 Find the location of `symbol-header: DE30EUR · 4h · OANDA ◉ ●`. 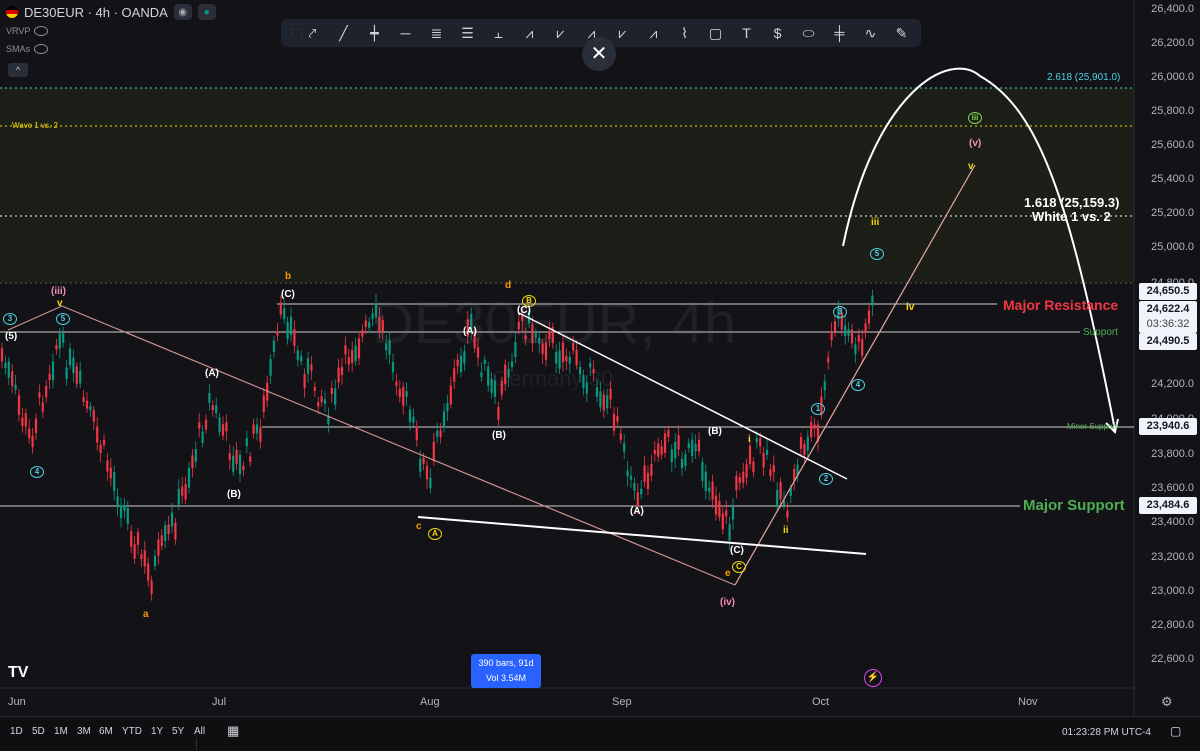

symbol-header: DE30EUR · 4h · OANDA ◉ ● is located at coordinates (111, 12).